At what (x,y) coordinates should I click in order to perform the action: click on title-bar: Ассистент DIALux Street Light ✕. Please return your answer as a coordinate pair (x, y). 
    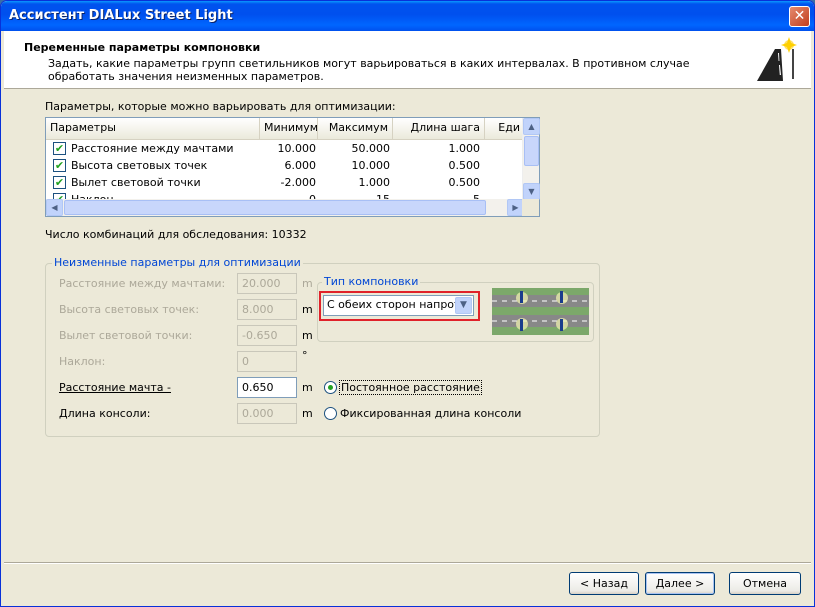
    Looking at the image, I should click on (407, 16).